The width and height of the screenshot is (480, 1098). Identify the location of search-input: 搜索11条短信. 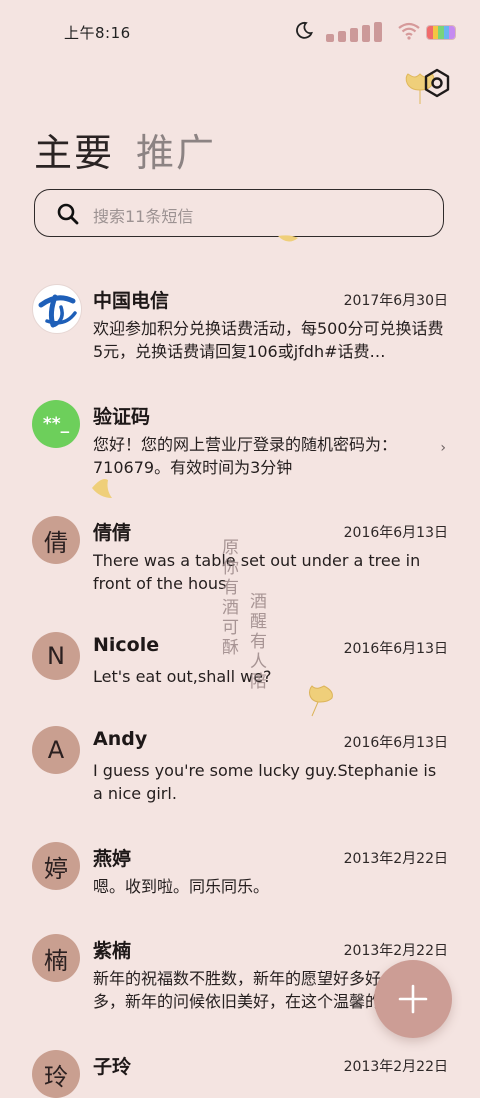
(239, 213).